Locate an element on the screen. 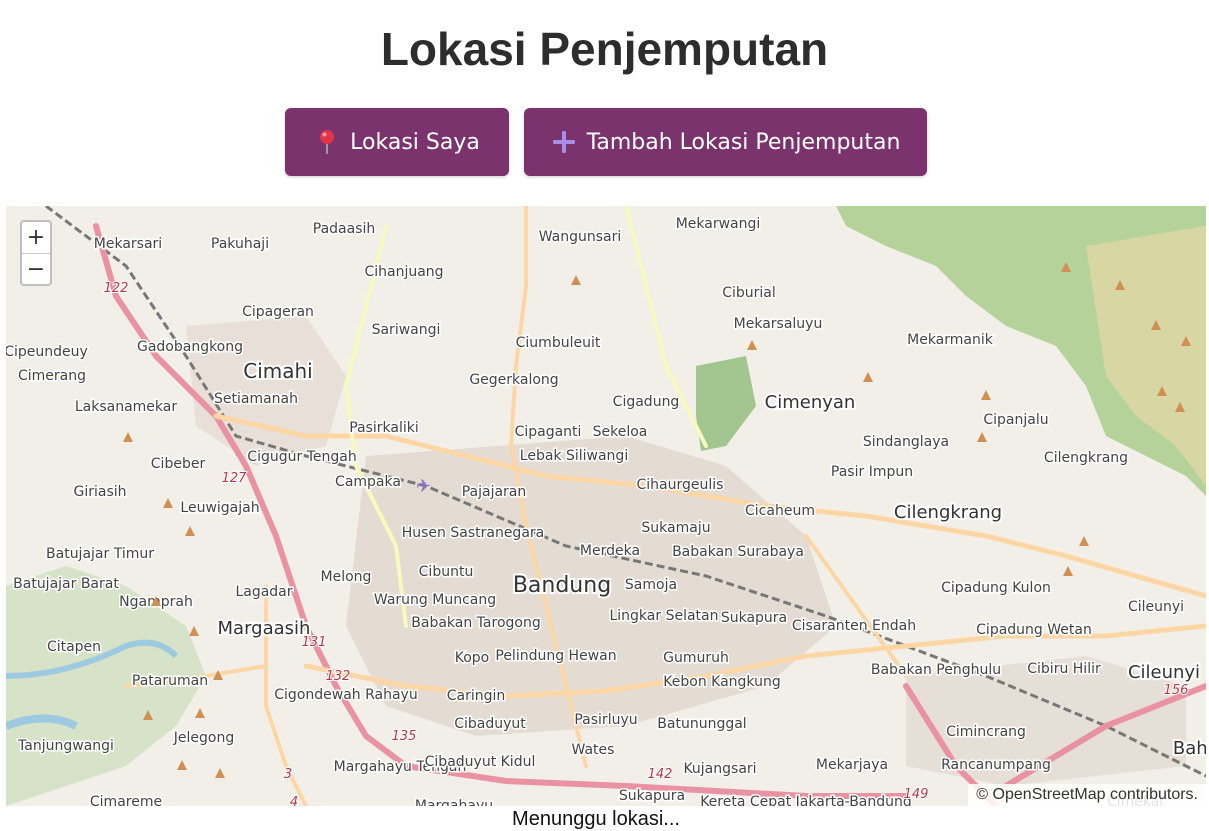  road-number-label: 149 is located at coordinates (916, 794).